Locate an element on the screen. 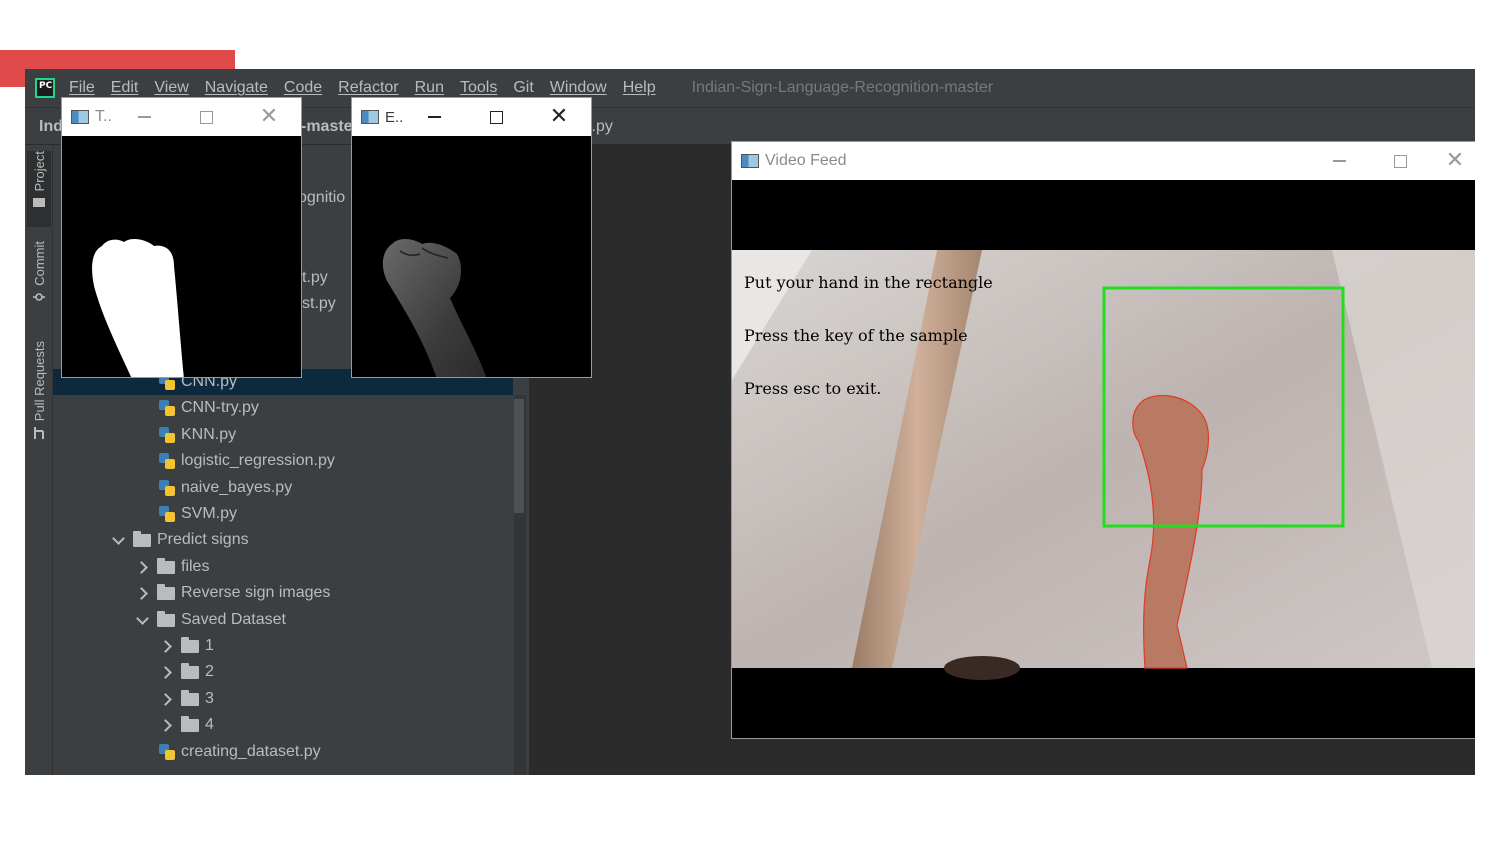  pycharm-logo-icon: PC is located at coordinates (45, 88).